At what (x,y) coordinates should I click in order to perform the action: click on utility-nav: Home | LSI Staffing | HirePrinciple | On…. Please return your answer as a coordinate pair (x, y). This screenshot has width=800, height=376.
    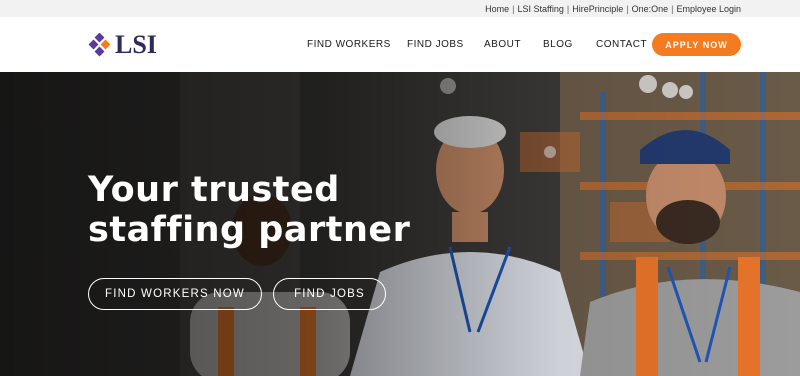
    Looking at the image, I should click on (400, 8).